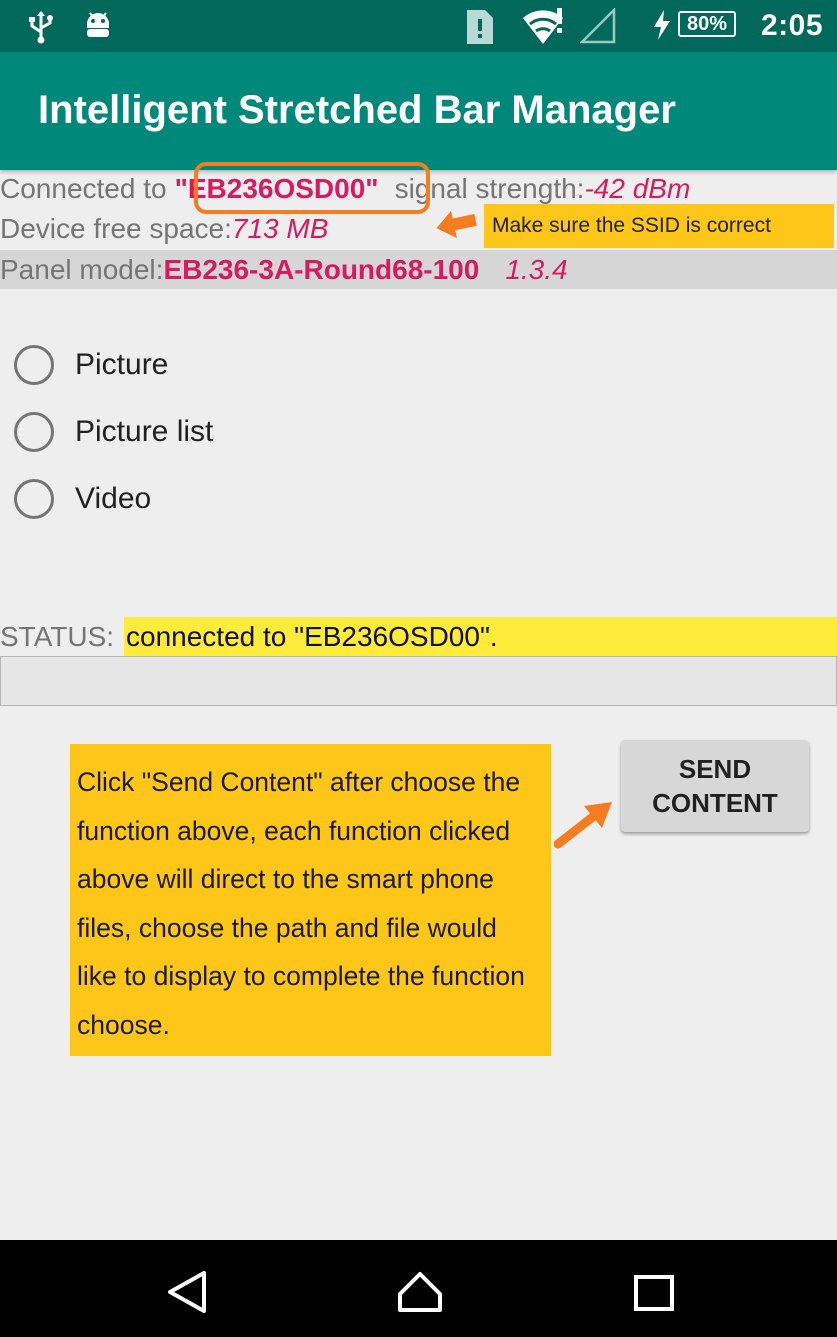 This screenshot has height=1337, width=837. What do you see at coordinates (83, 188) in the screenshot?
I see `connected-label: Connected to` at bounding box center [83, 188].